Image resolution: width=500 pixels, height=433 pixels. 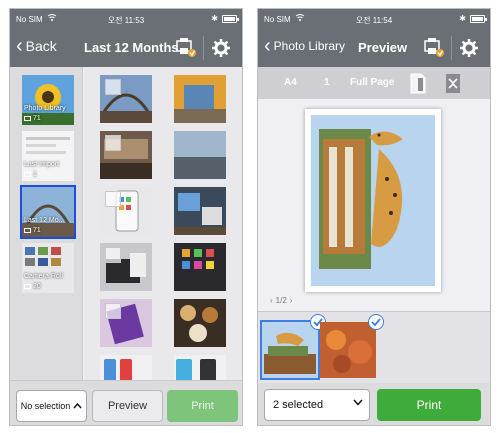 I want to click on selected-photos-strip, so click(x=374, y=347).